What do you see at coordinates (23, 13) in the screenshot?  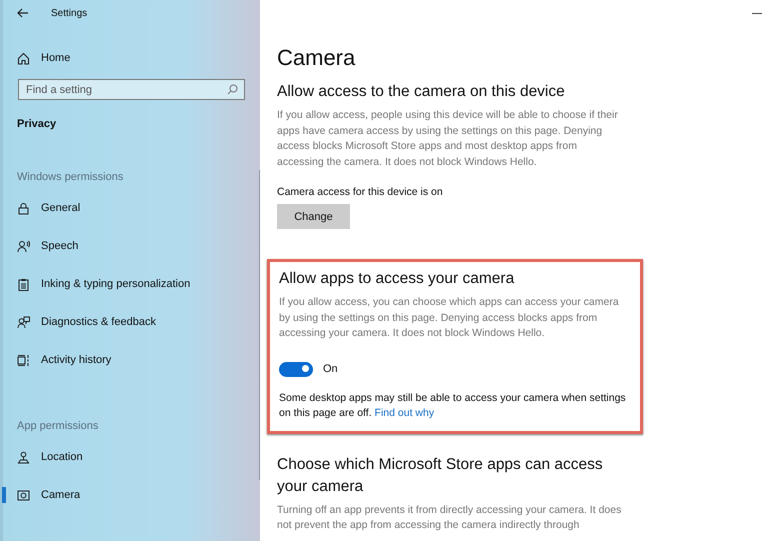 I see `back-arrow-icon` at bounding box center [23, 13].